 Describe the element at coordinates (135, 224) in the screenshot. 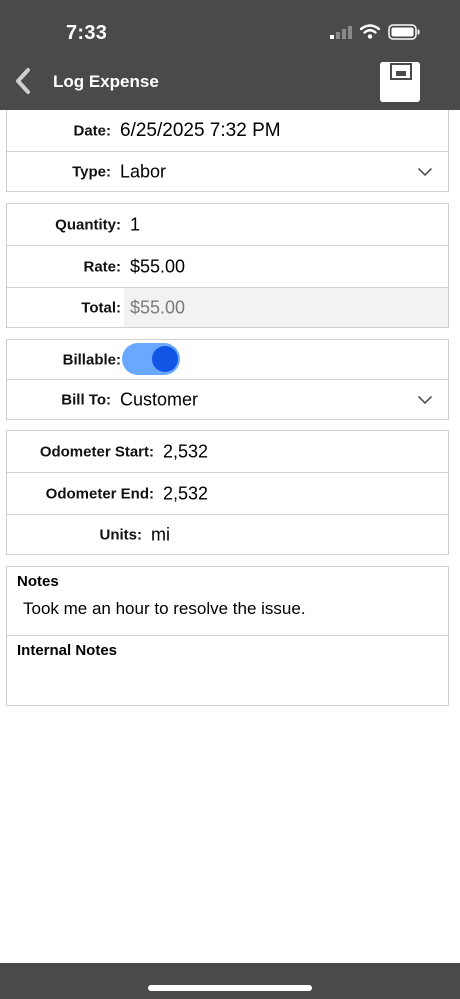

I see `quantity-input: 1` at that location.